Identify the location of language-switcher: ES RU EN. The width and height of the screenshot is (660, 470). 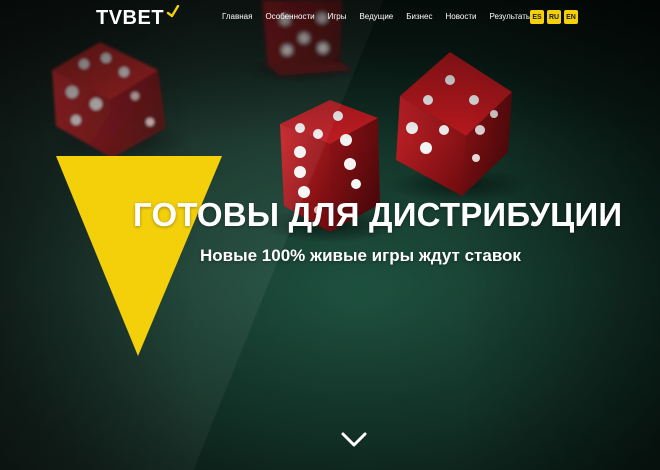
(554, 17).